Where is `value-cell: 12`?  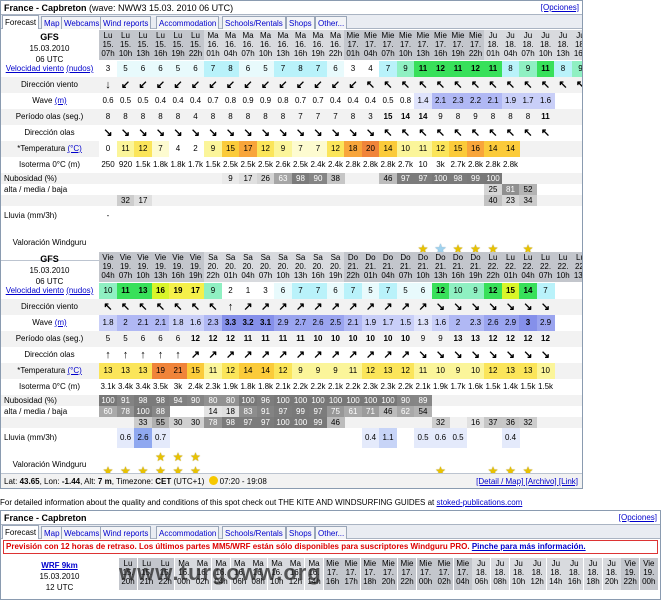 value-cell: 12 is located at coordinates (475, 69).